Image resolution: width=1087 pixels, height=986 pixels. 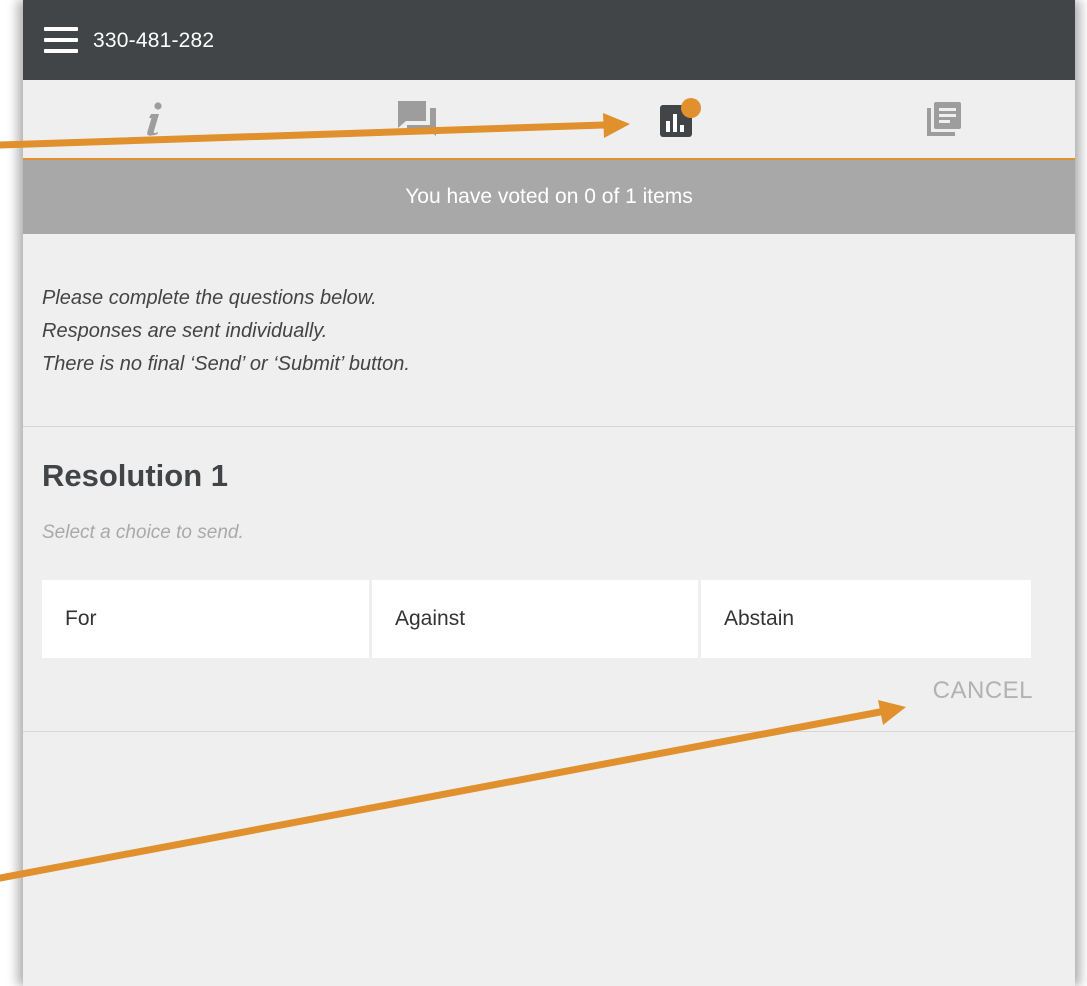 I want to click on document-icon, so click(x=943, y=119).